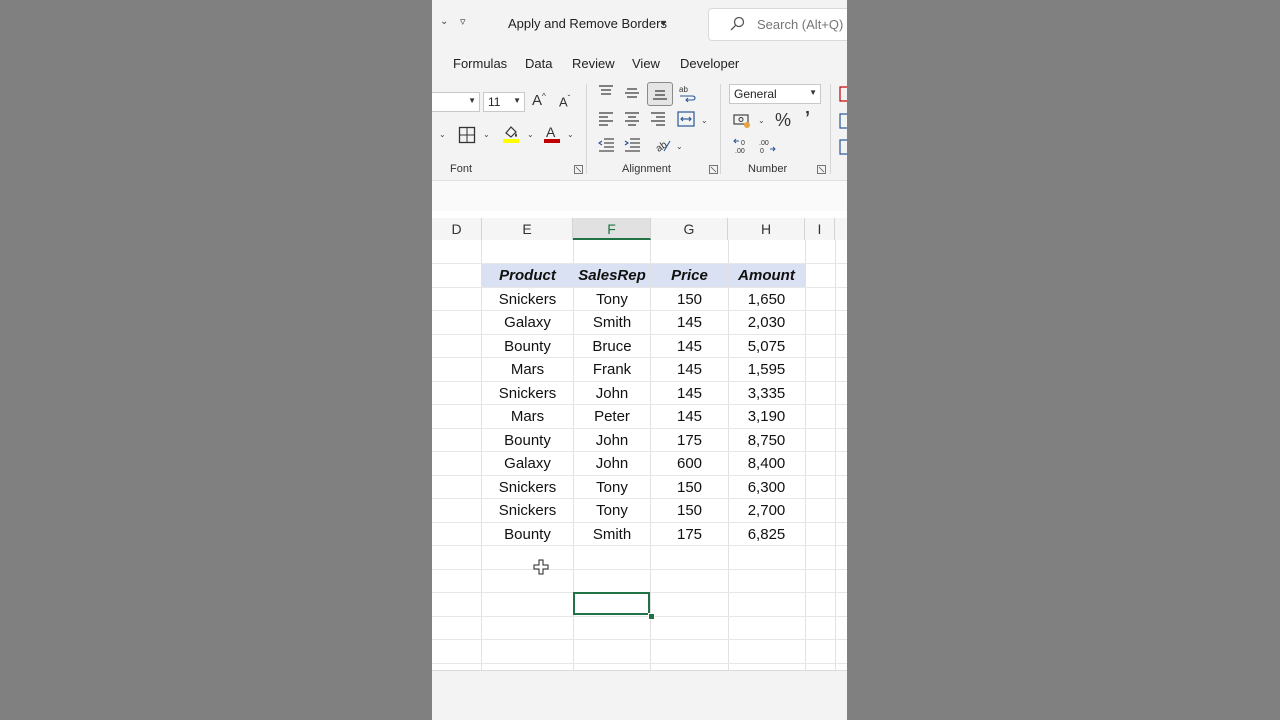 This screenshot has height=720, width=1280. I want to click on table-cell: Peter, so click(612, 416).